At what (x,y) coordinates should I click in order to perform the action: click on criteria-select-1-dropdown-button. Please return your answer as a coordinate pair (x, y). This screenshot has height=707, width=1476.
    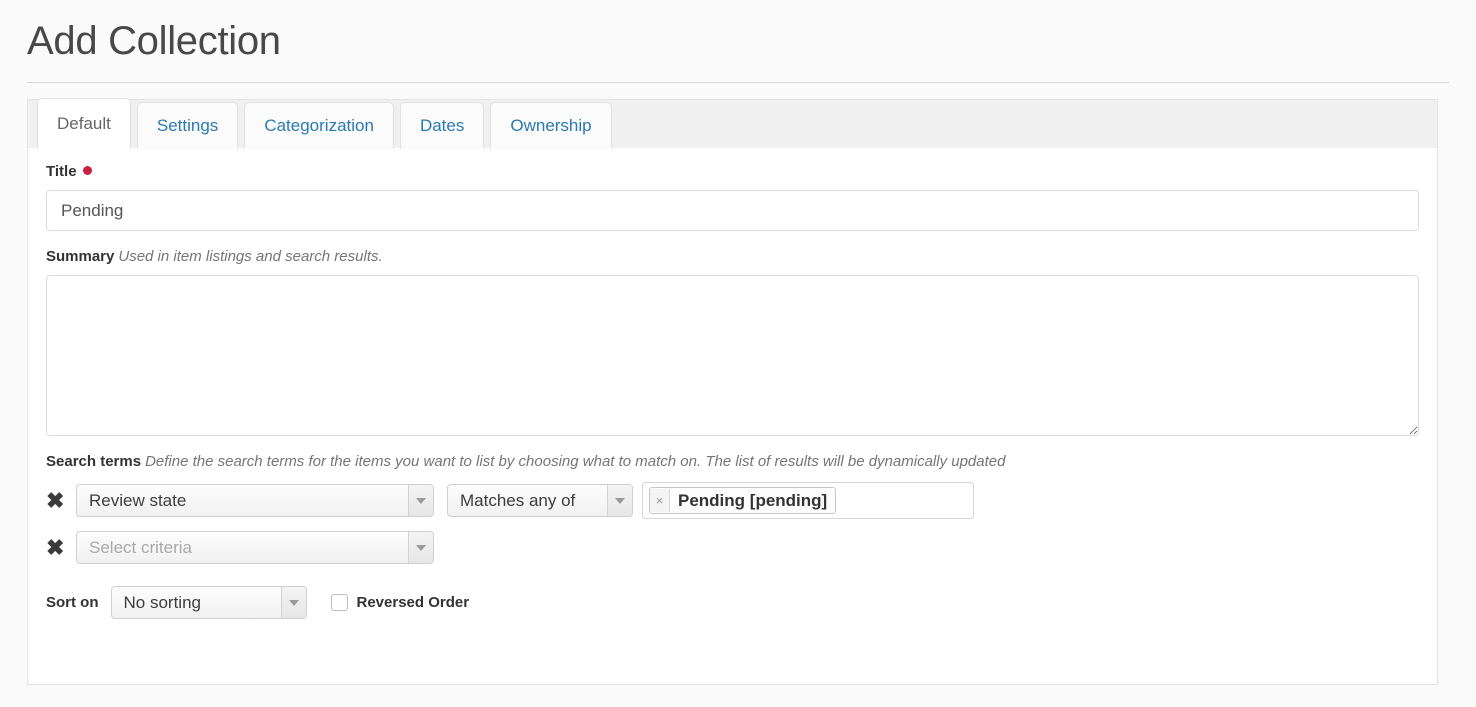
    Looking at the image, I should click on (420, 547).